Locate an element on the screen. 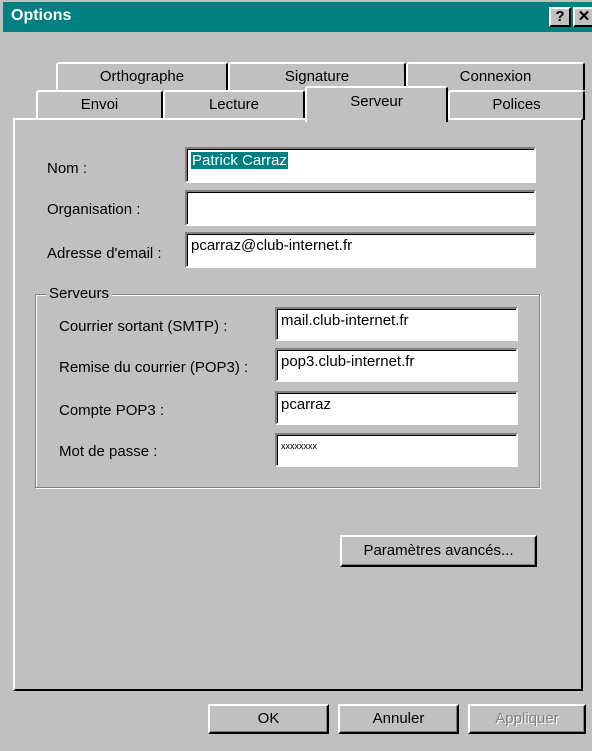 The height and width of the screenshot is (751, 592). close-icon: ✕ is located at coordinates (584, 16).